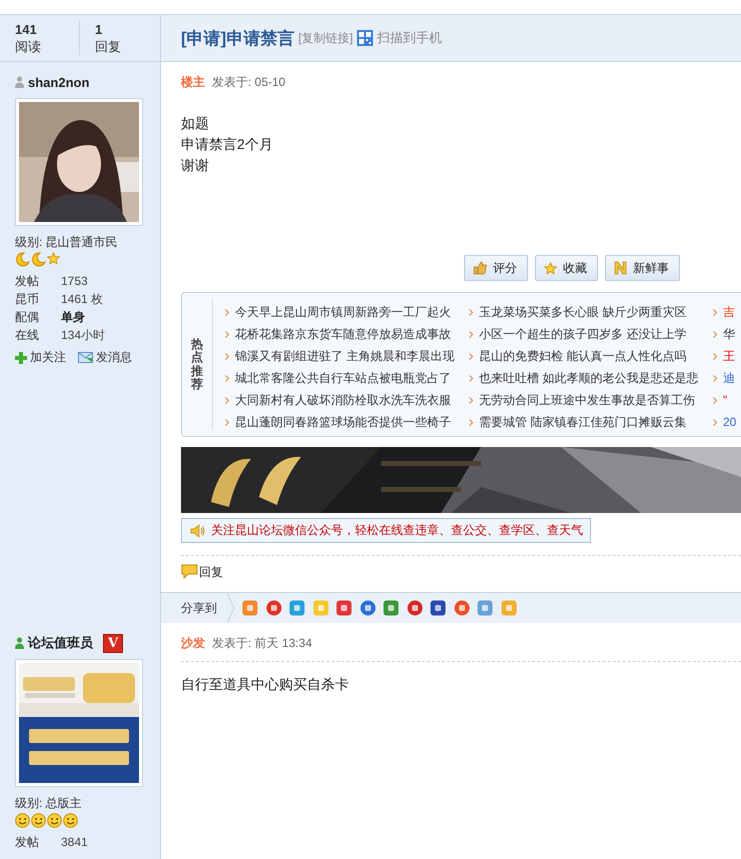 Image resolution: width=741 pixels, height=859 pixels. I want to click on stat-label: 在线, so click(27, 335).